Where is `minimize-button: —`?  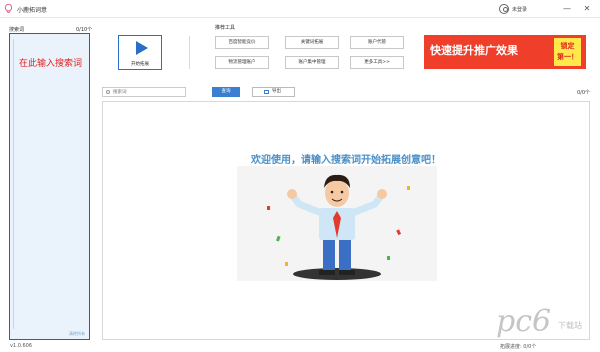
minimize-button: — is located at coordinates (567, 8).